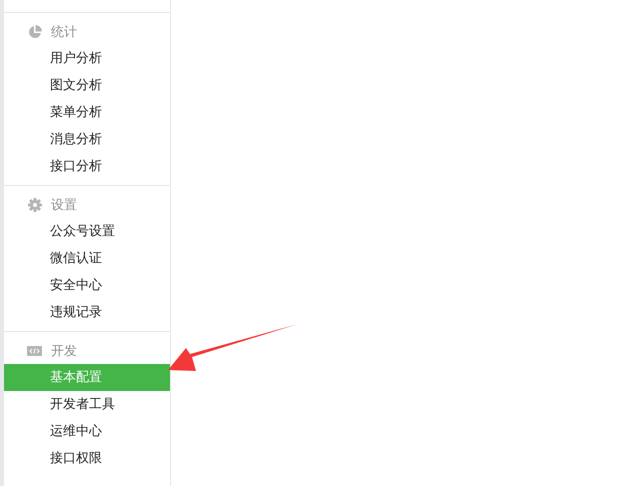 The image size is (637, 486). Describe the element at coordinates (87, 58) in the screenshot. I see `menu-item: 用户分析` at that location.